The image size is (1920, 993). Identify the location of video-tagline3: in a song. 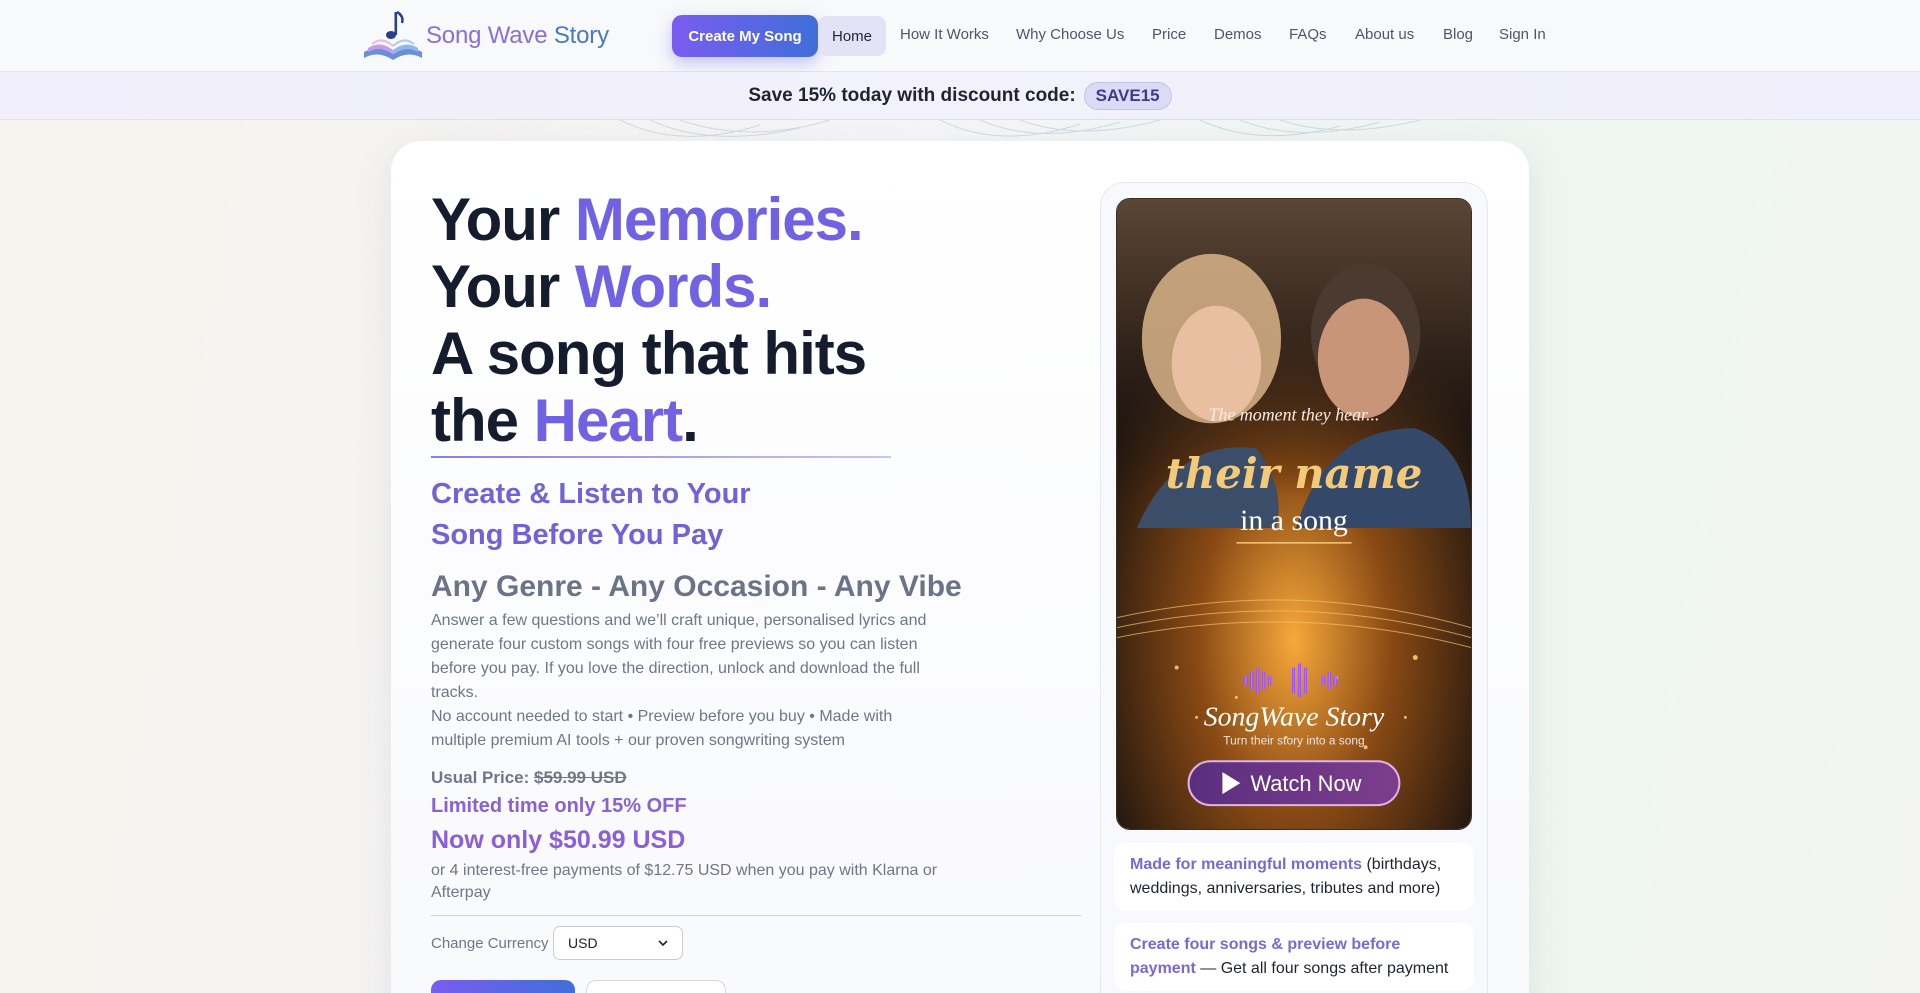
(1294, 520).